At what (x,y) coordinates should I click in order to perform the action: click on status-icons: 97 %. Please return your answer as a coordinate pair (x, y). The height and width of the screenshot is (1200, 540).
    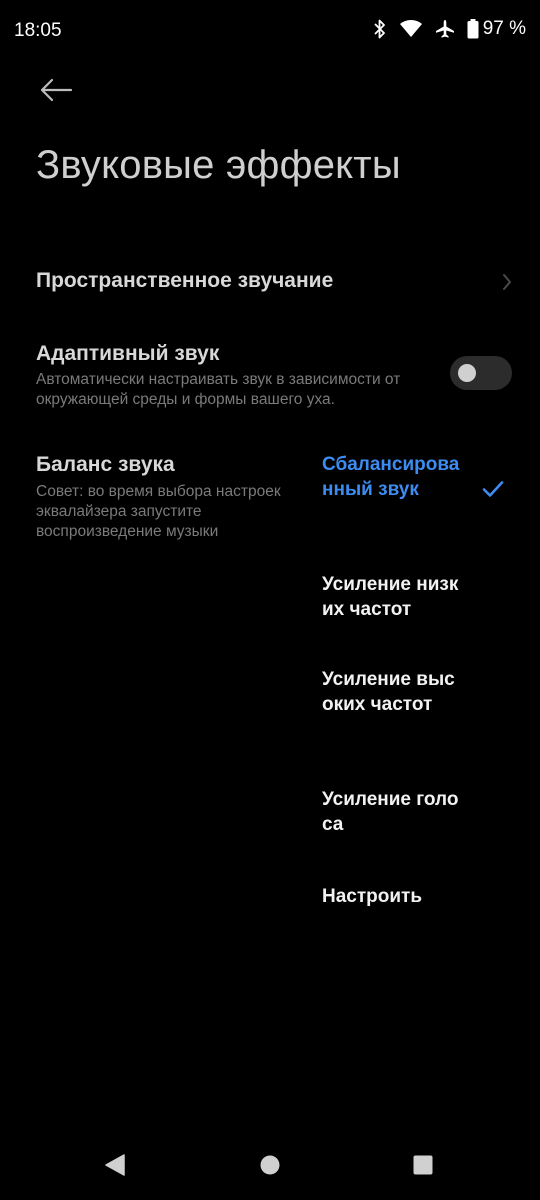
    Looking at the image, I should click on (449, 29).